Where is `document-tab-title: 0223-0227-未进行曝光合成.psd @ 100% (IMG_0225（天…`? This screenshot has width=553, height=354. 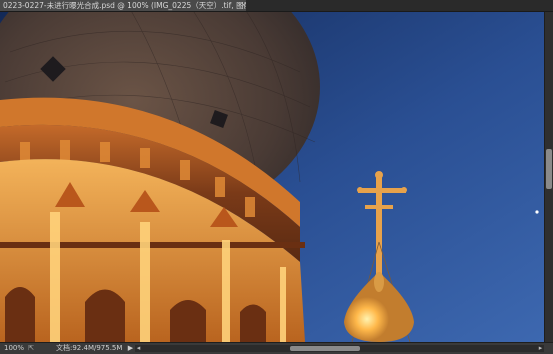 document-tab-title: 0223-0227-未进行曝光合成.psd @ 100% (IMG_0225（天… is located at coordinates (124, 5).